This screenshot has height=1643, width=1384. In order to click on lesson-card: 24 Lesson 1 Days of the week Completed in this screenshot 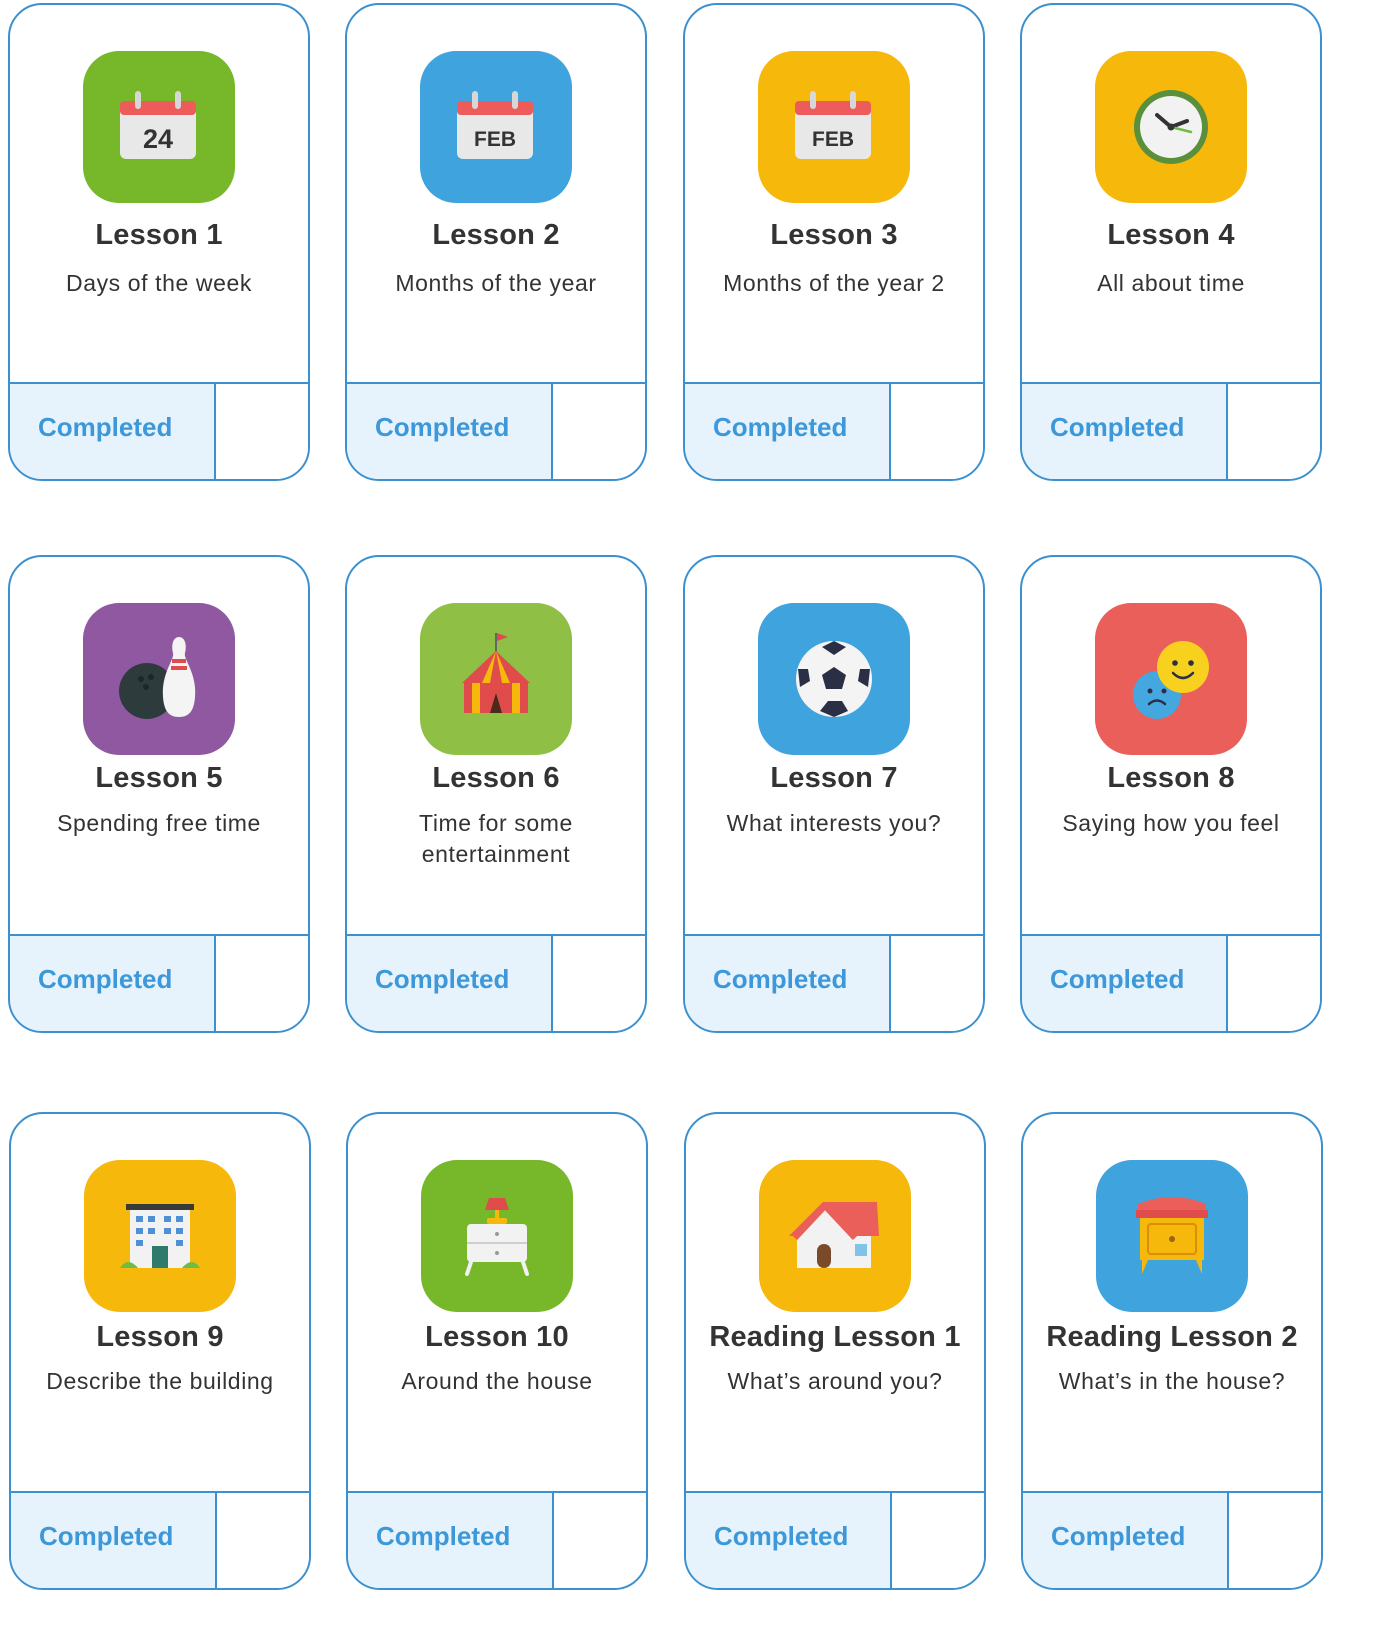, I will do `click(159, 242)`.